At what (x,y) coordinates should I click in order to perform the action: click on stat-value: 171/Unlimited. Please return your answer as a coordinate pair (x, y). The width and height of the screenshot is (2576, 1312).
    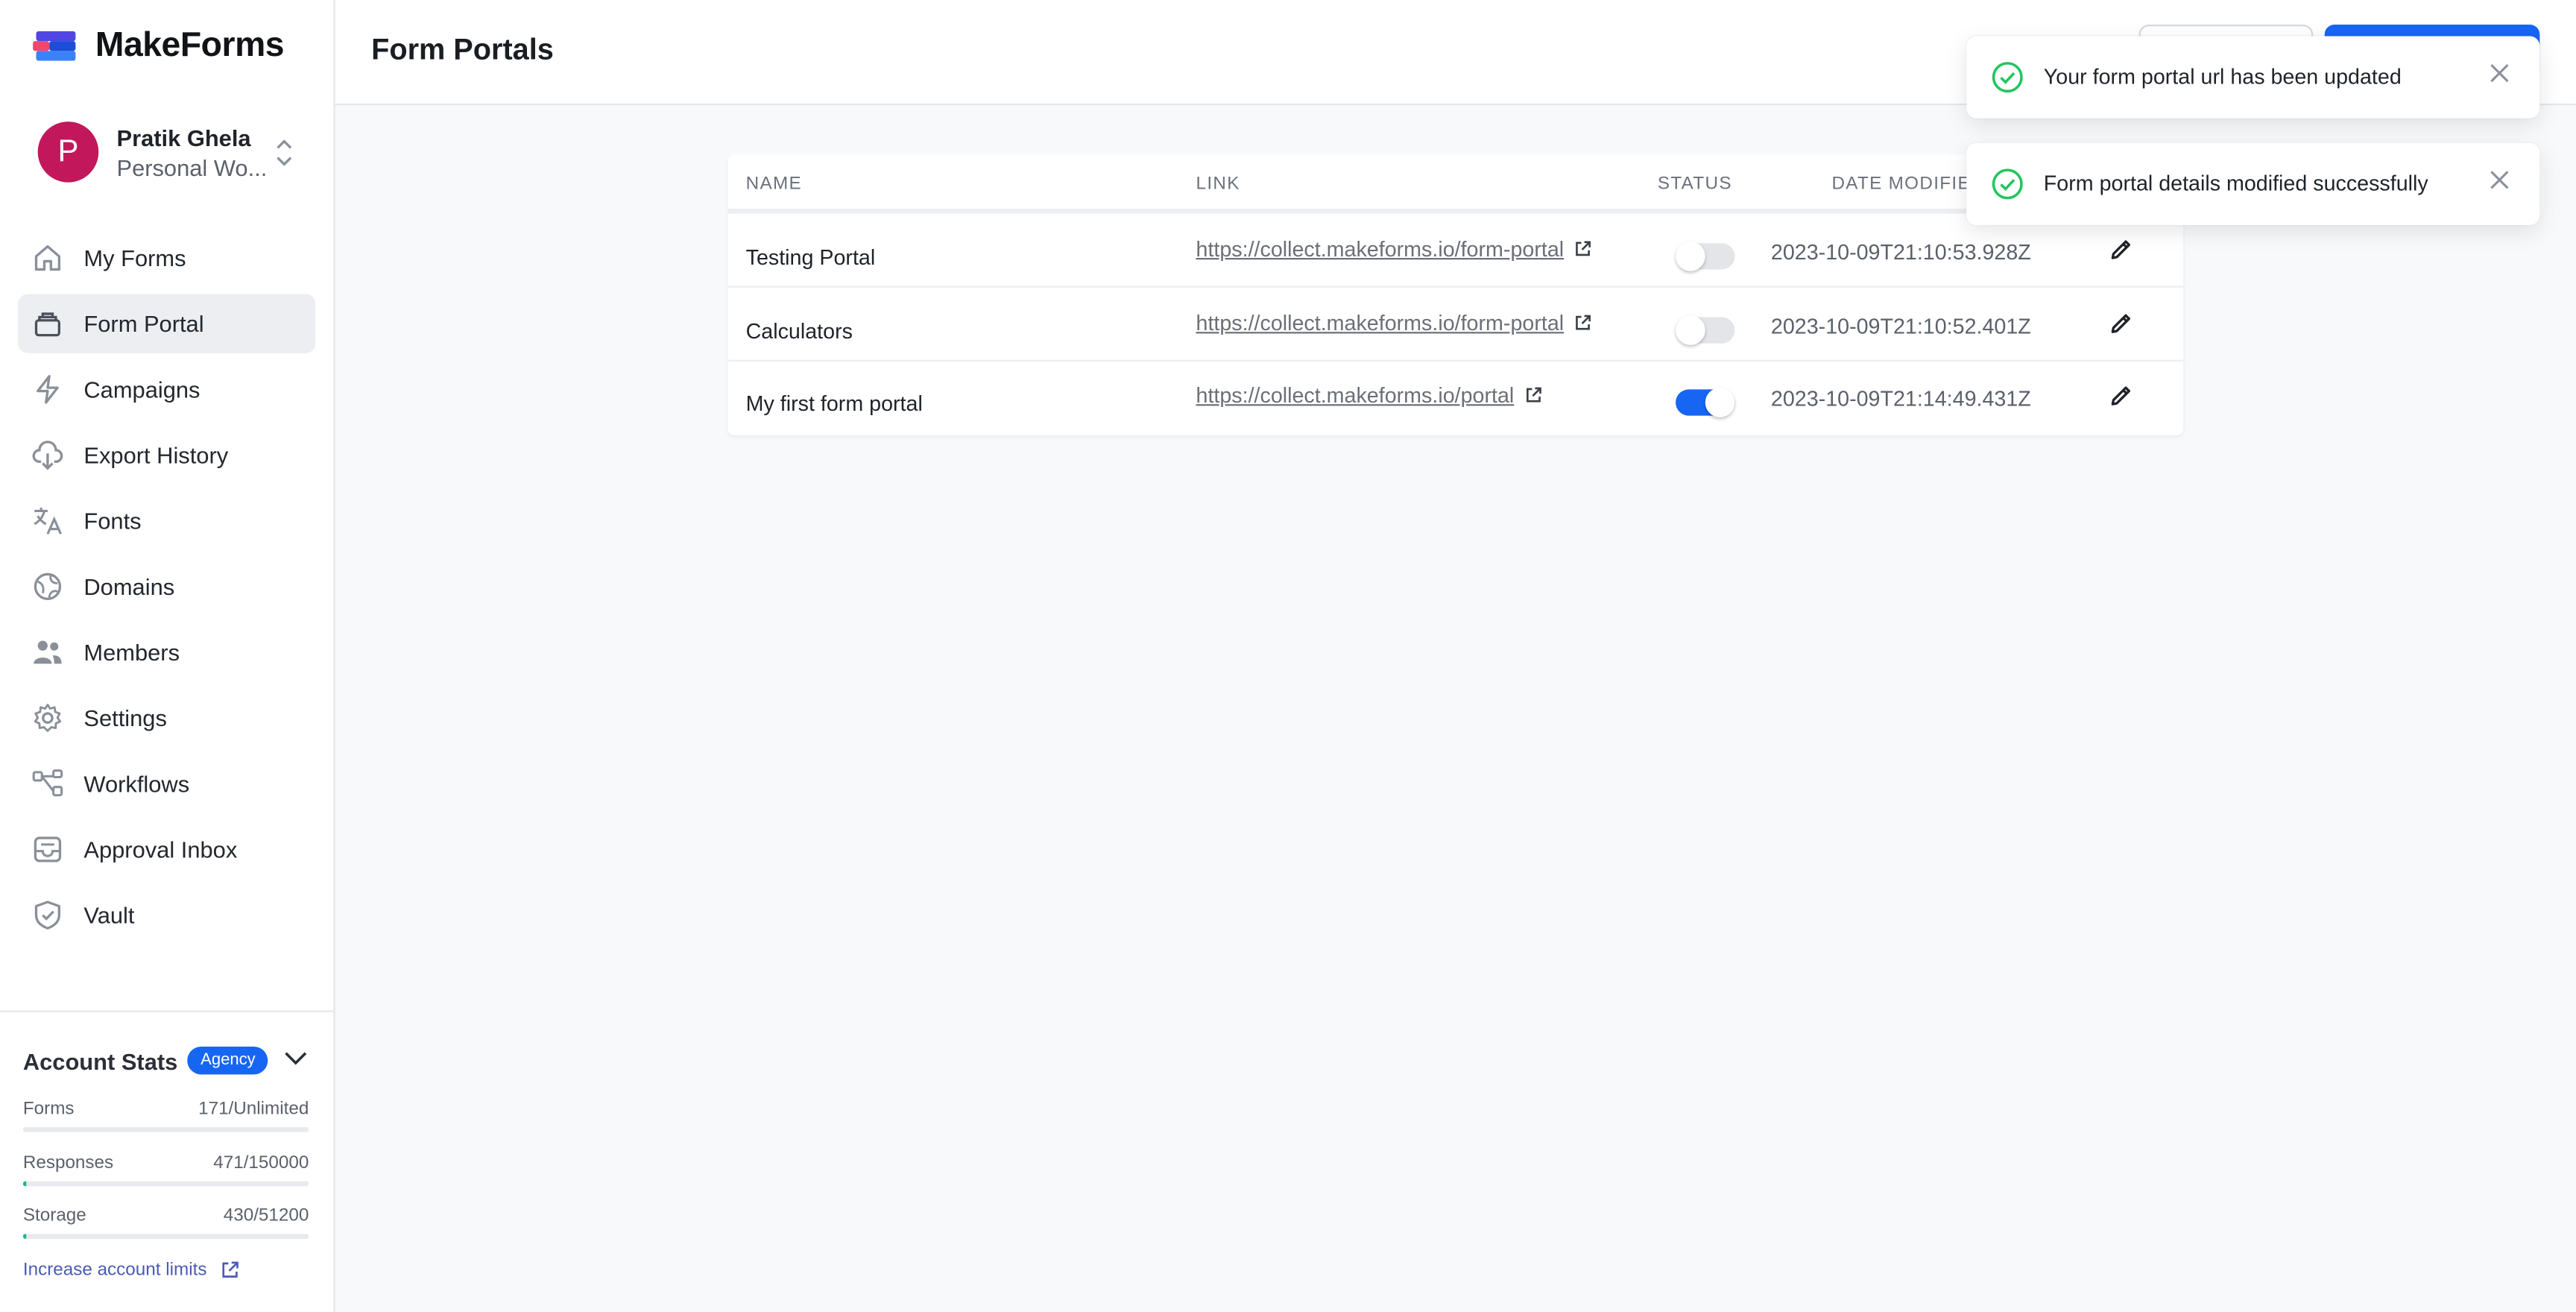
    Looking at the image, I should click on (253, 1109).